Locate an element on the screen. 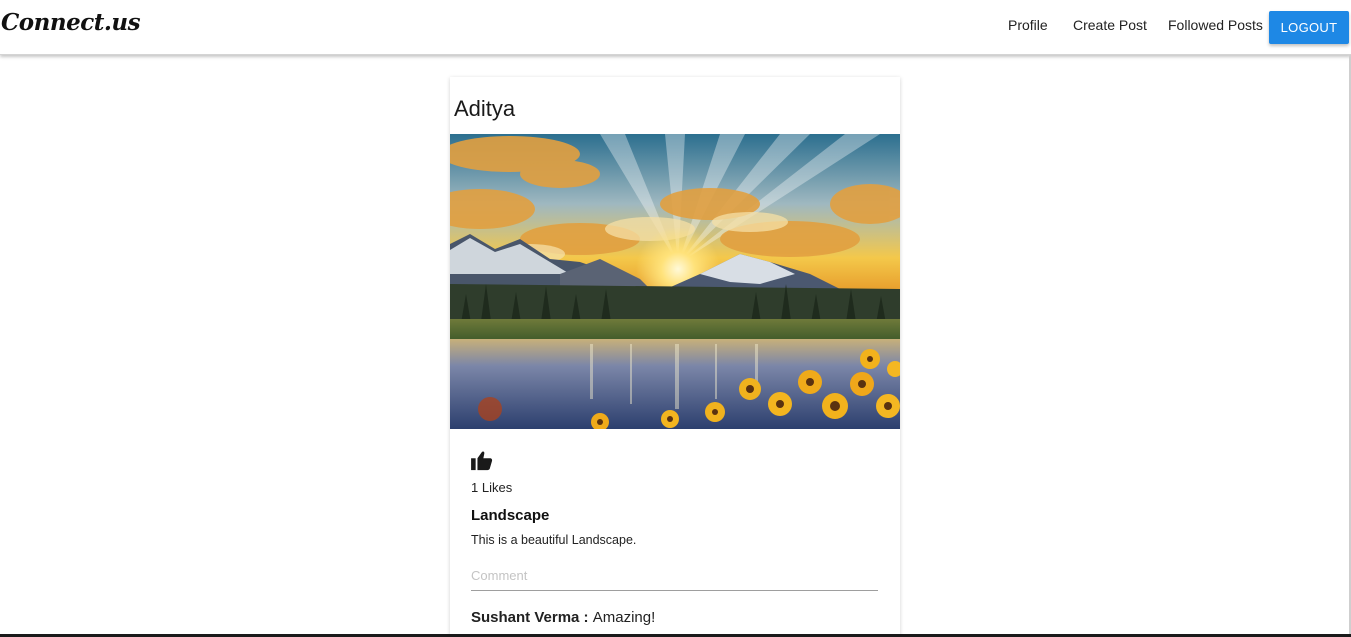 Image resolution: width=1351 pixels, height=637 pixels. nav-create-post-link: Create Post is located at coordinates (1110, 25).